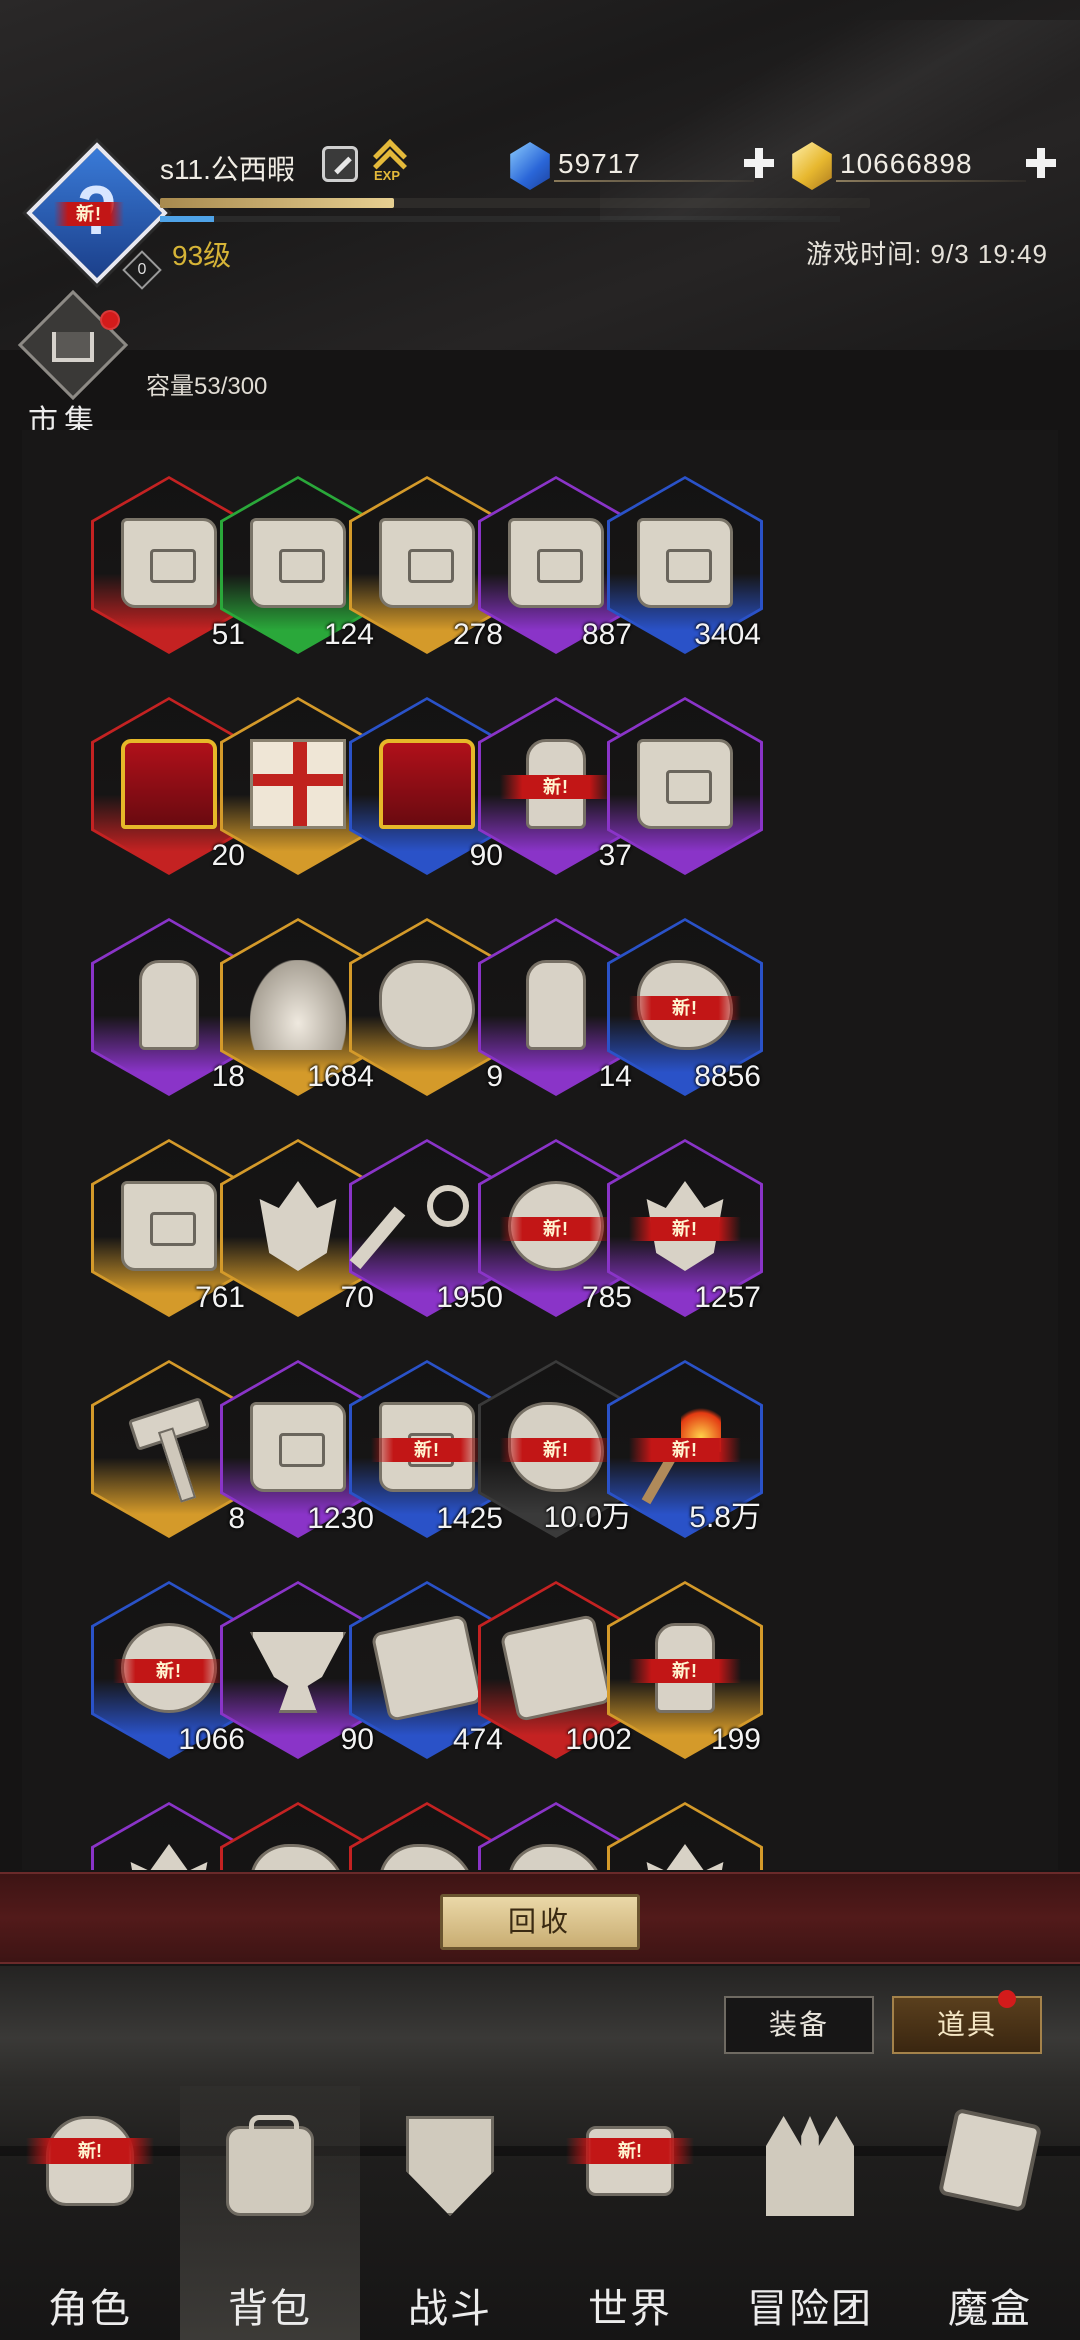 The image size is (1080, 2340). What do you see at coordinates (298, 784) in the screenshot?
I see `gift-box-icon` at bounding box center [298, 784].